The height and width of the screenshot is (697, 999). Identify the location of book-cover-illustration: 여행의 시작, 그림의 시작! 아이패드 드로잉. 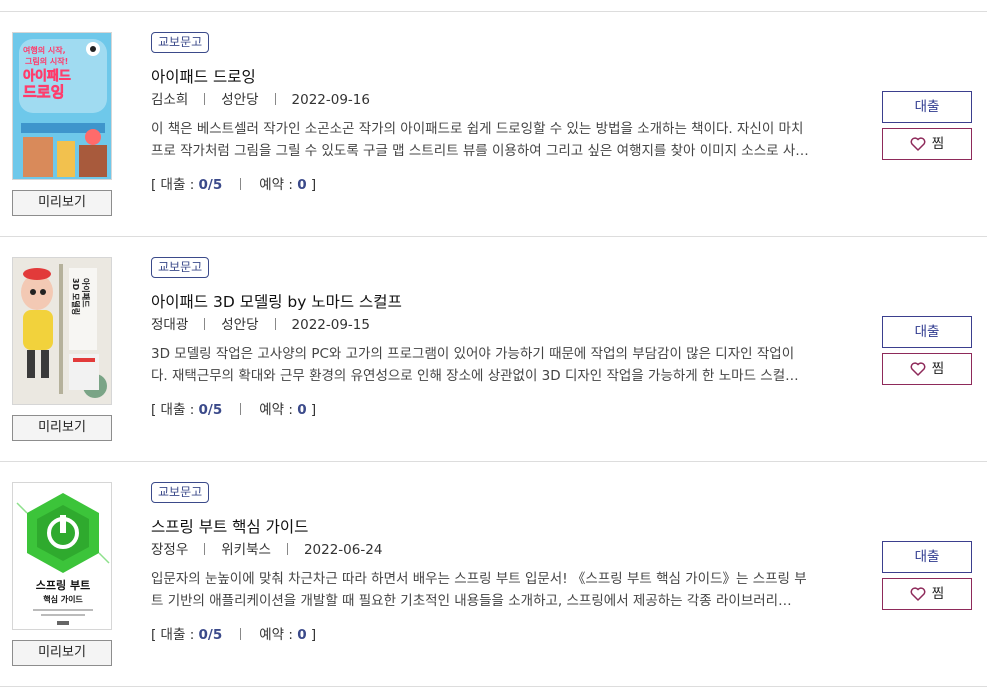
(62, 106).